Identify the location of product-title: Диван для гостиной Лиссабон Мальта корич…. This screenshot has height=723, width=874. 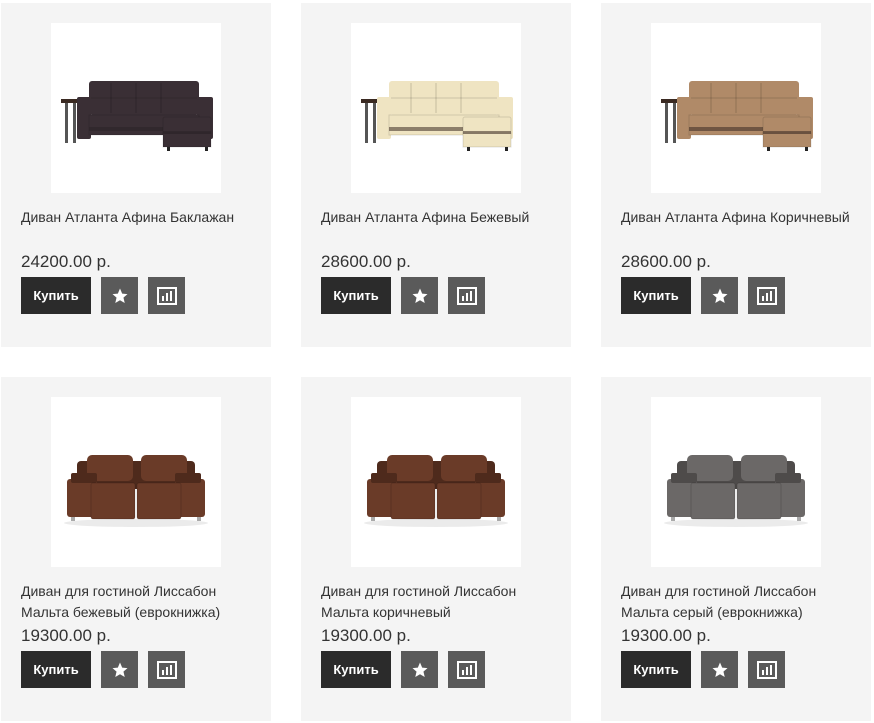
(441, 602).